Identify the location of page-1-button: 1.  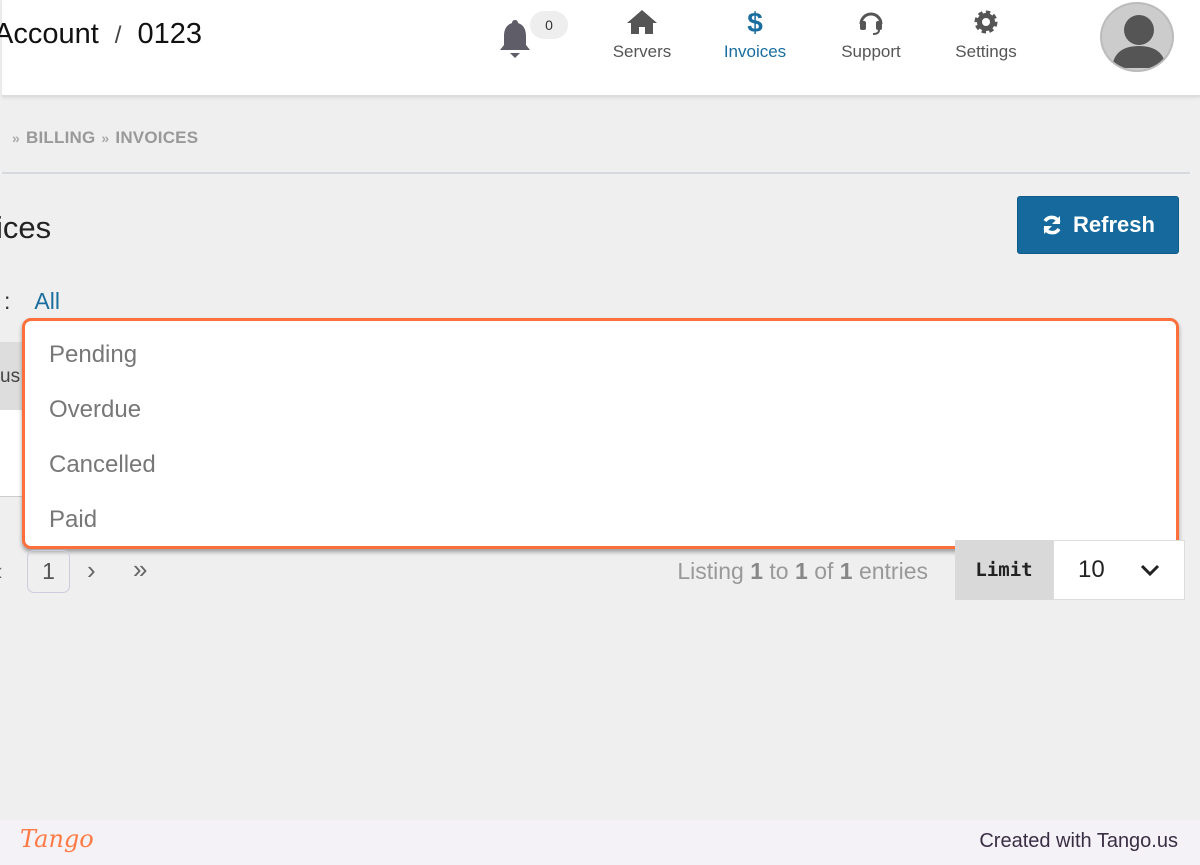
(48, 571).